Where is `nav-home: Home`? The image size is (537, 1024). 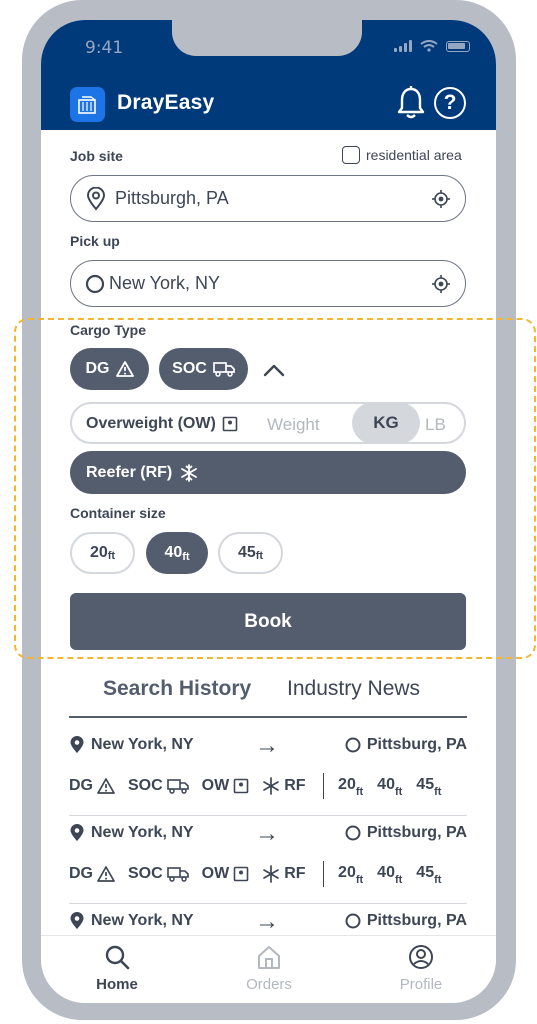 nav-home: Home is located at coordinates (117, 968).